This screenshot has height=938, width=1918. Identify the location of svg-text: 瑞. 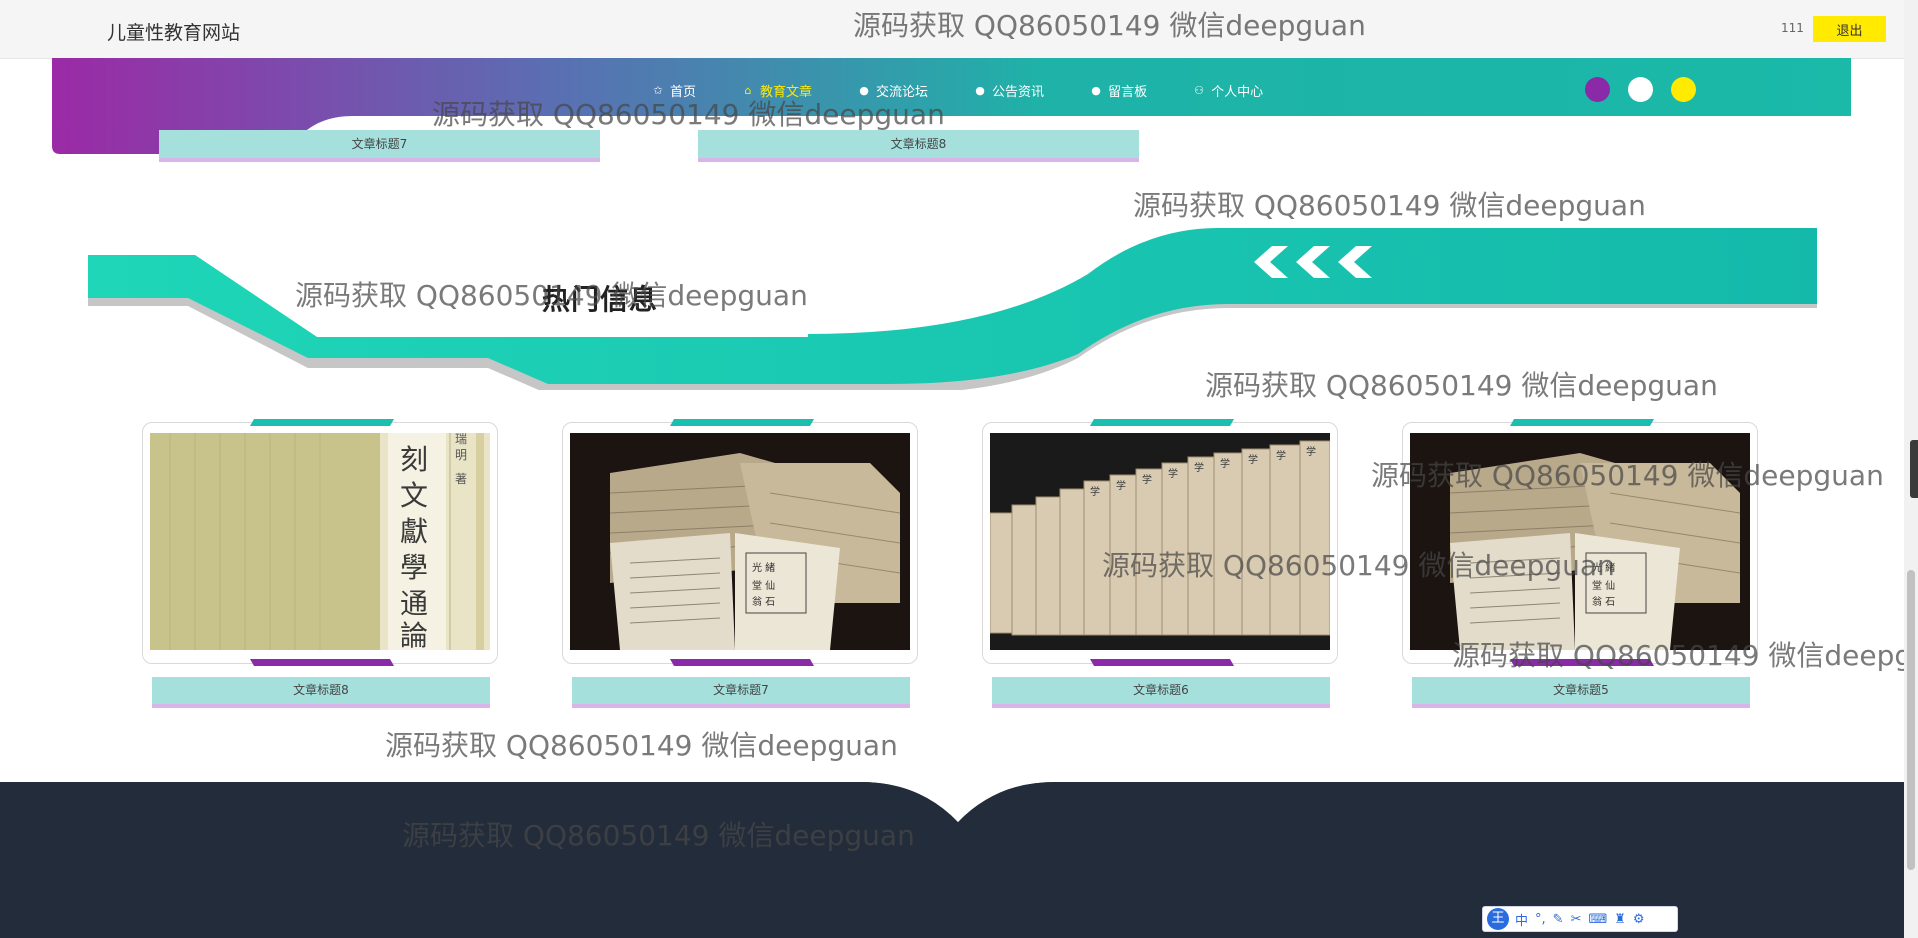
(461, 439).